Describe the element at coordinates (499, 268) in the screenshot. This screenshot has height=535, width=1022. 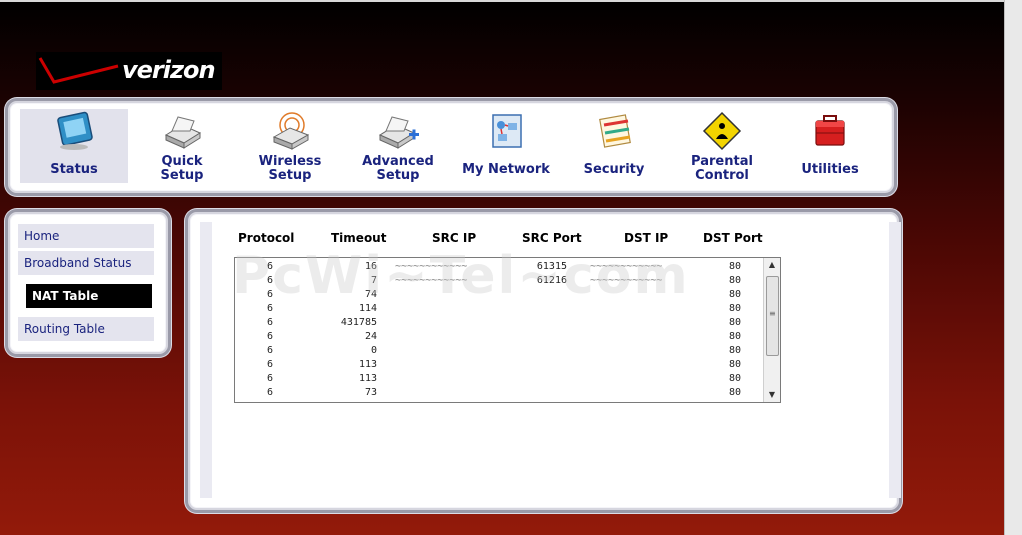
I see `table-row: 6 16 ~~~~~~~~~~~~ 61315 ~~~~~~~~~~~~ 80` at that location.